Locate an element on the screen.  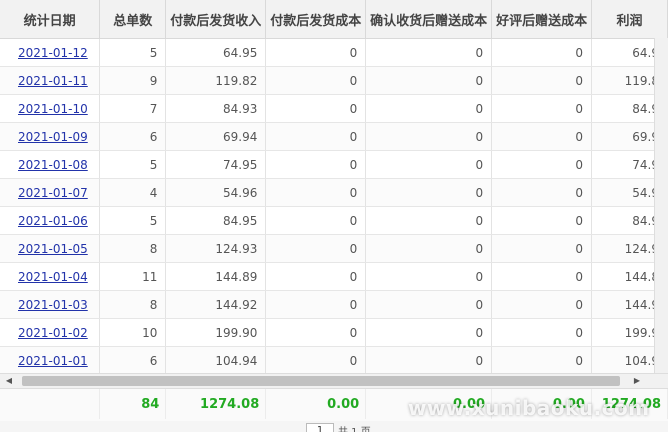
cell-order-count: 8 is located at coordinates (133, 304).